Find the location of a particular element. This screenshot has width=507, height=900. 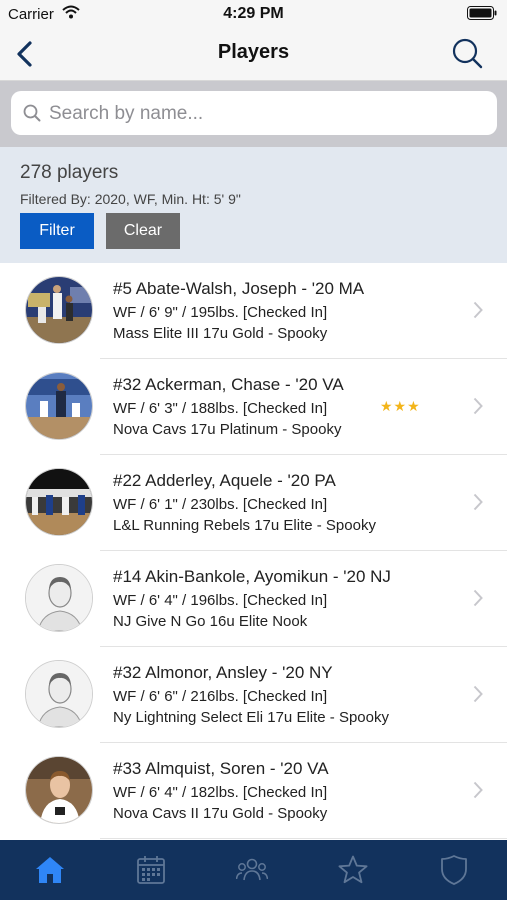

player-count: 278 players is located at coordinates (69, 172).